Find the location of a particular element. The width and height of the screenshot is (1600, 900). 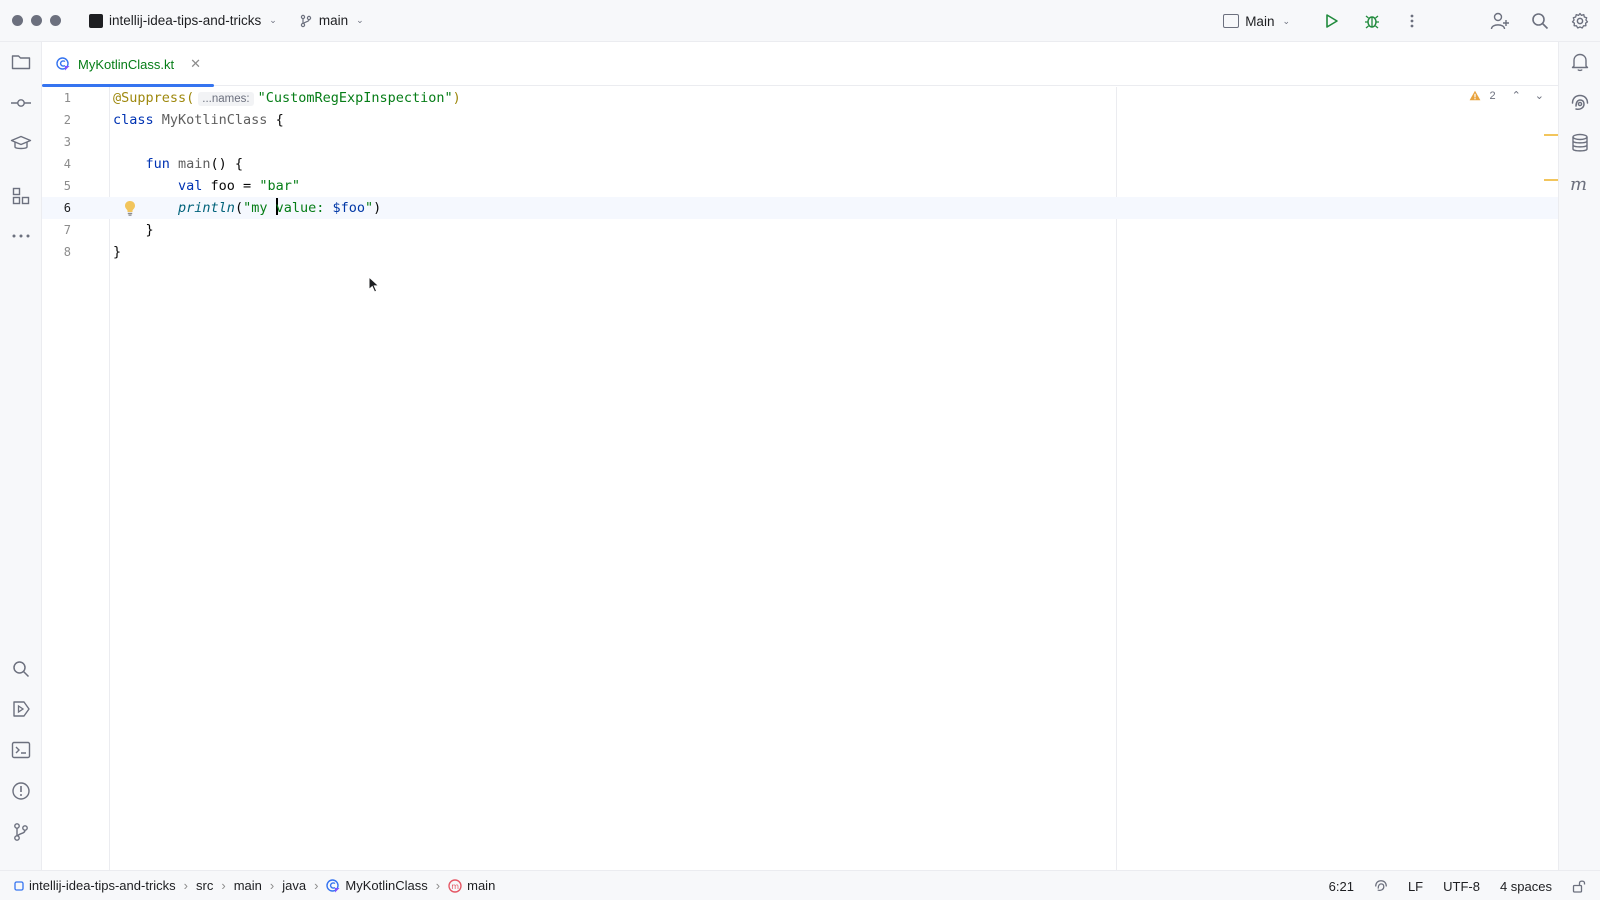

annotation: @Suppress( is located at coordinates (154, 98).